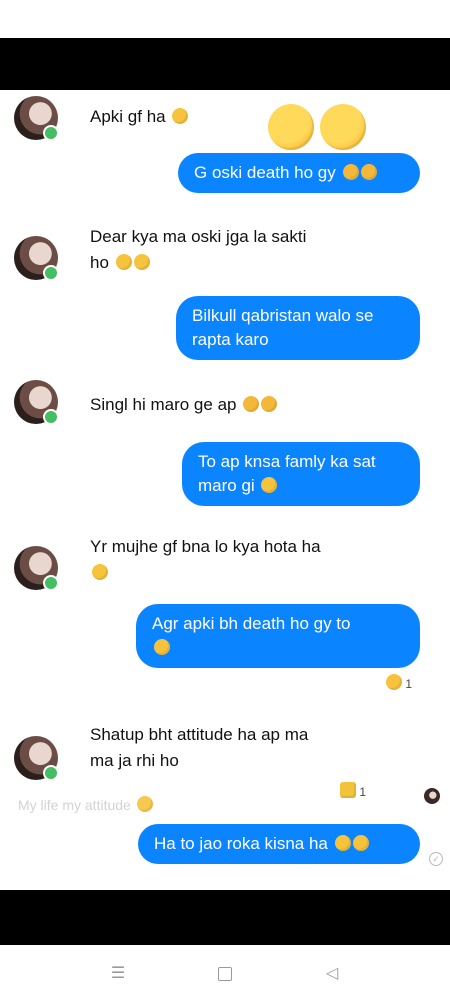 The image size is (450, 1001). Describe the element at coordinates (134, 760) in the screenshot. I see `message-text-line: ma ja rhi ho` at that location.